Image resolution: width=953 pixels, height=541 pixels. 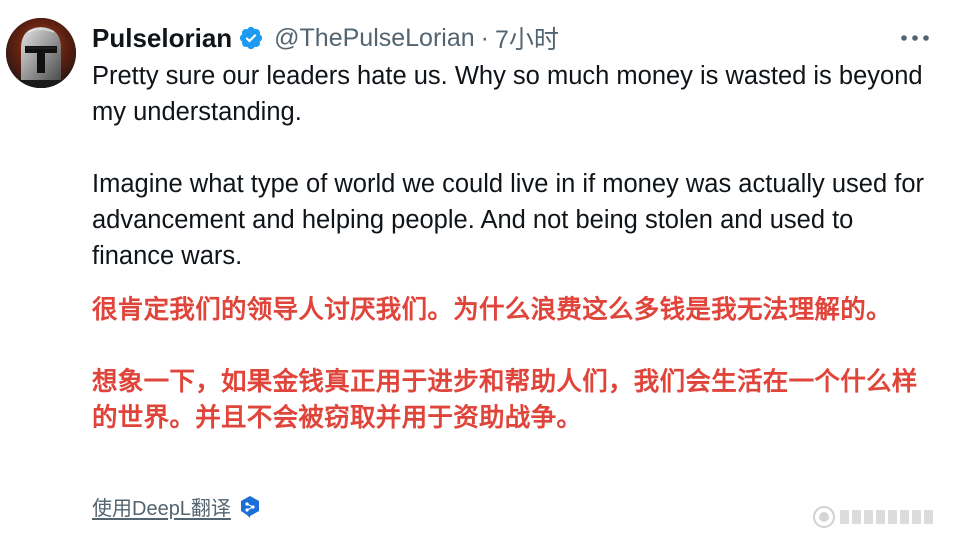 I want to click on tweet-header: Pulselorian @ThePulseLorian · 7小时, so click(x=325, y=38).